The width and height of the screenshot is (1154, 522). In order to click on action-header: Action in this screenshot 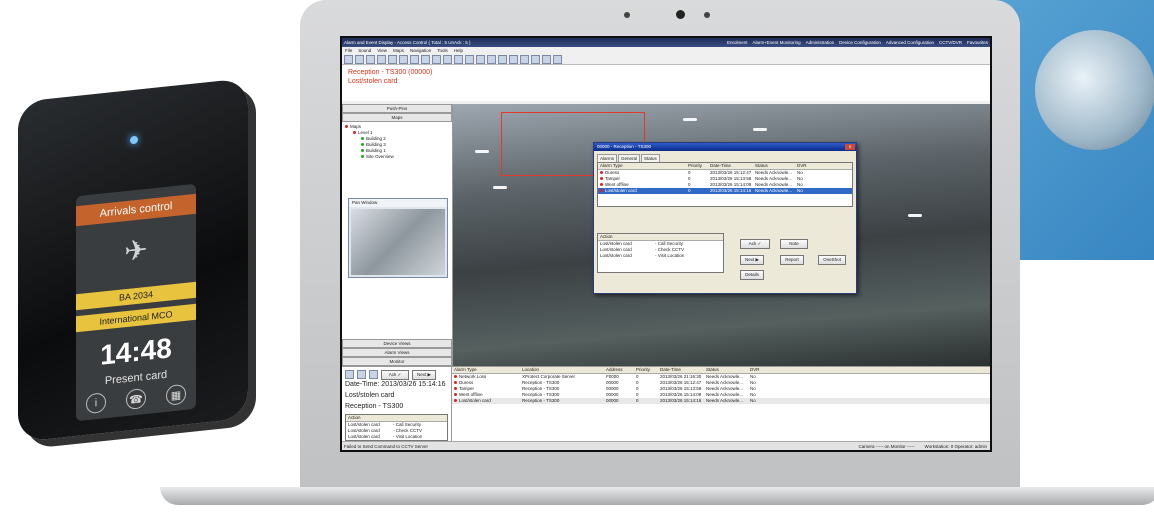, I will do `click(354, 417)`.